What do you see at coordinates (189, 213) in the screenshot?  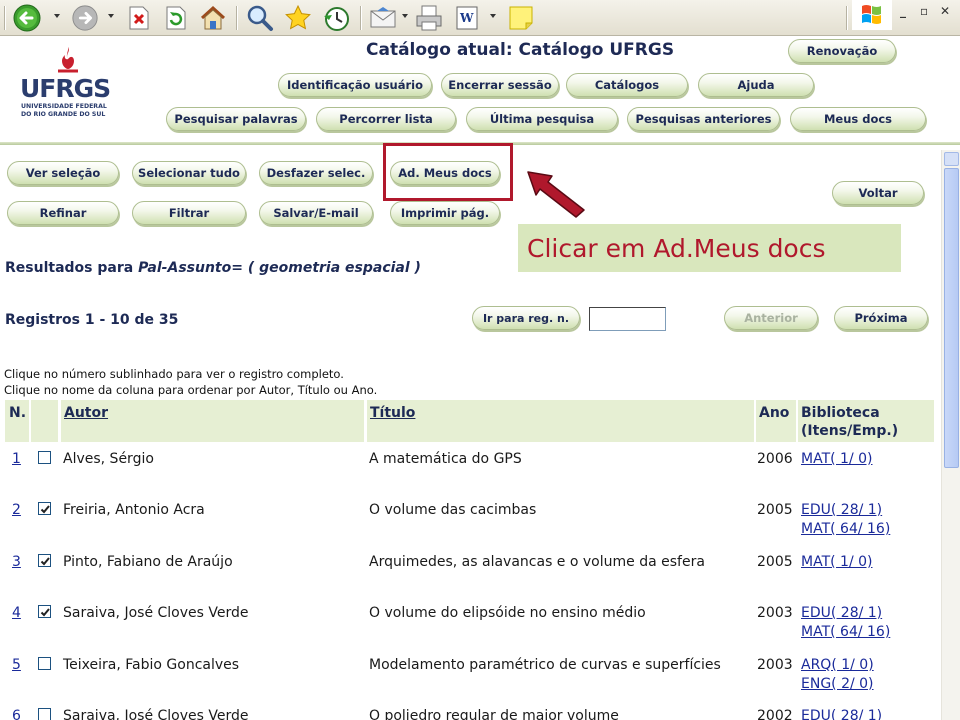 I see `filter-button: Filtrar` at bounding box center [189, 213].